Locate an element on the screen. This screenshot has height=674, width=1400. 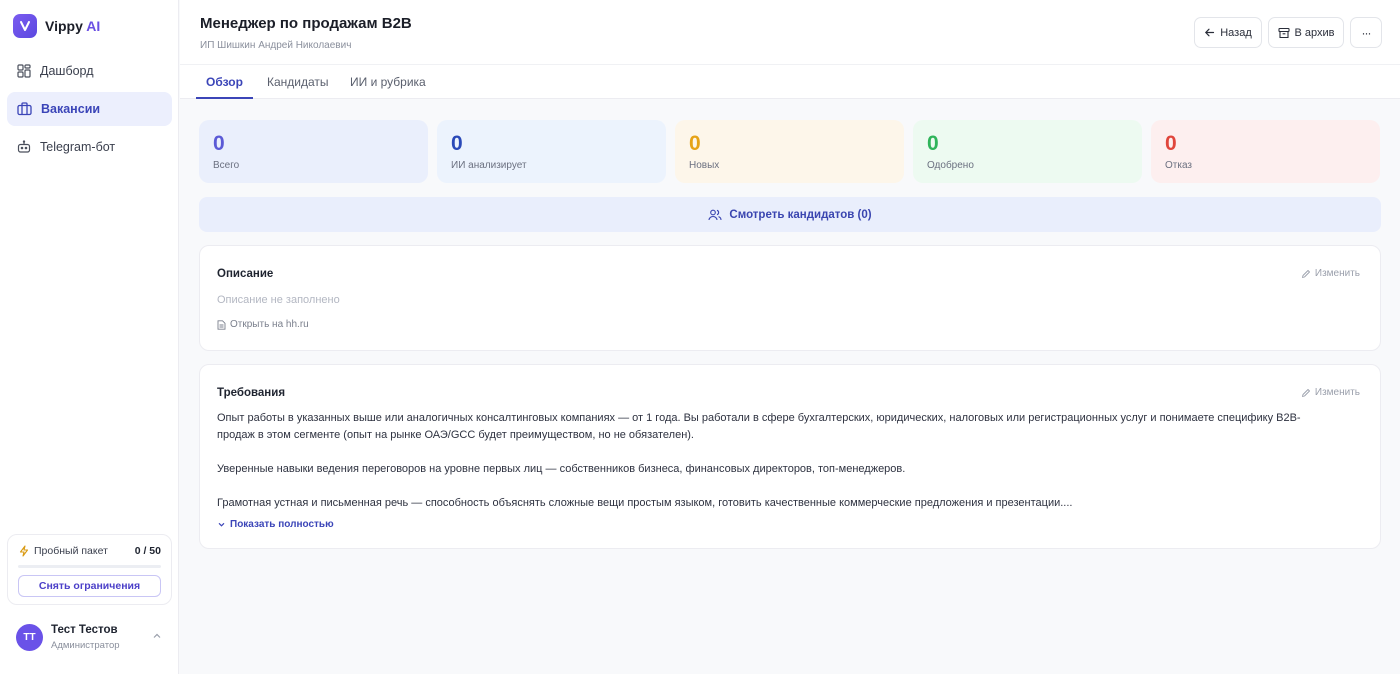
chevron-down-icon is located at coordinates (221, 524).